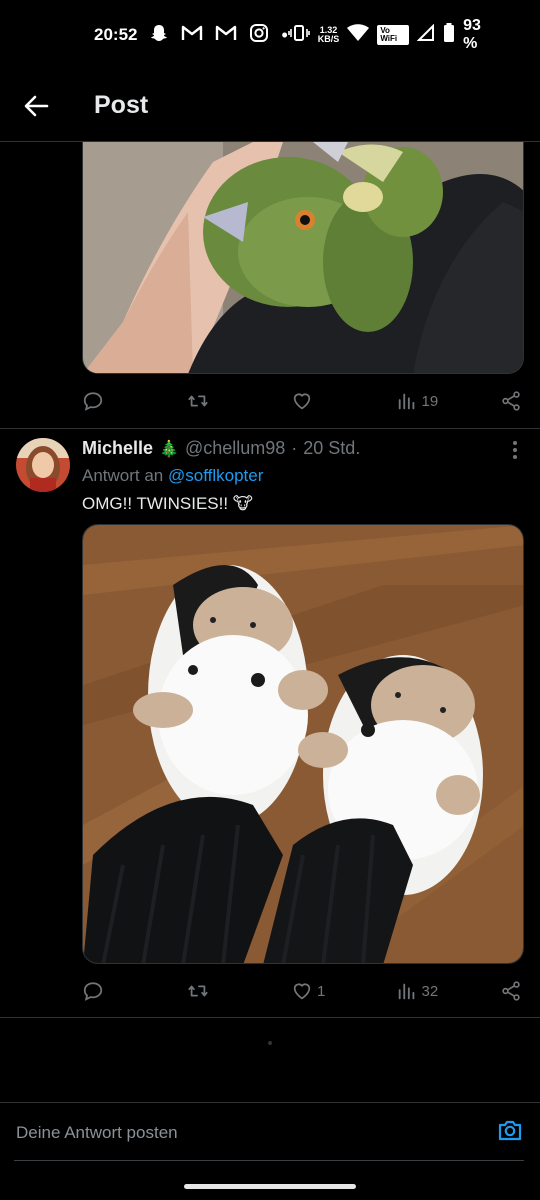 The image size is (540, 1200). What do you see at coordinates (332, 448) in the screenshot?
I see `post-time: 20 Std.` at bounding box center [332, 448].